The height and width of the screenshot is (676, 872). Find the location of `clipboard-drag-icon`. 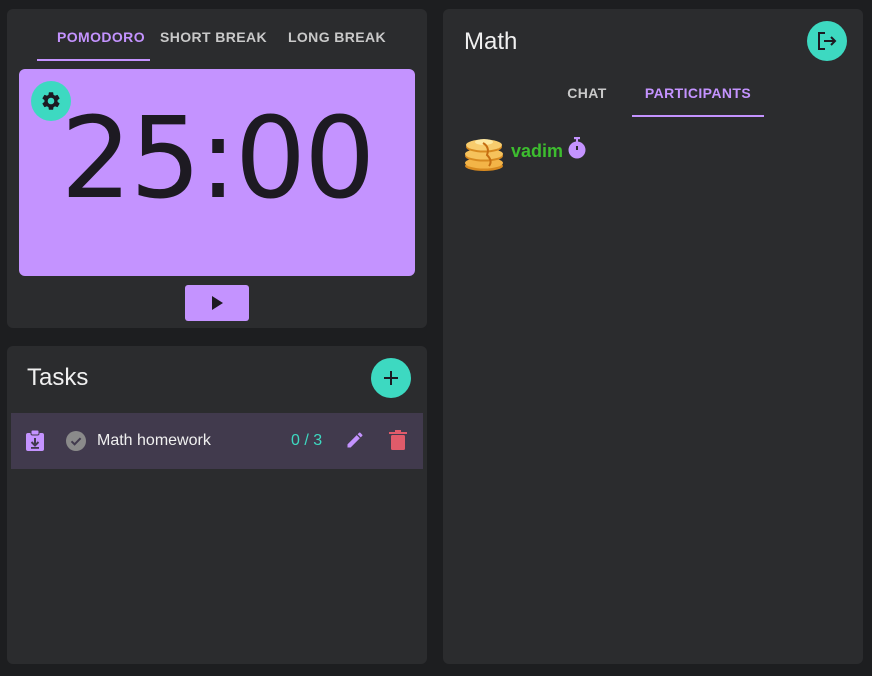

clipboard-drag-icon is located at coordinates (35, 441).